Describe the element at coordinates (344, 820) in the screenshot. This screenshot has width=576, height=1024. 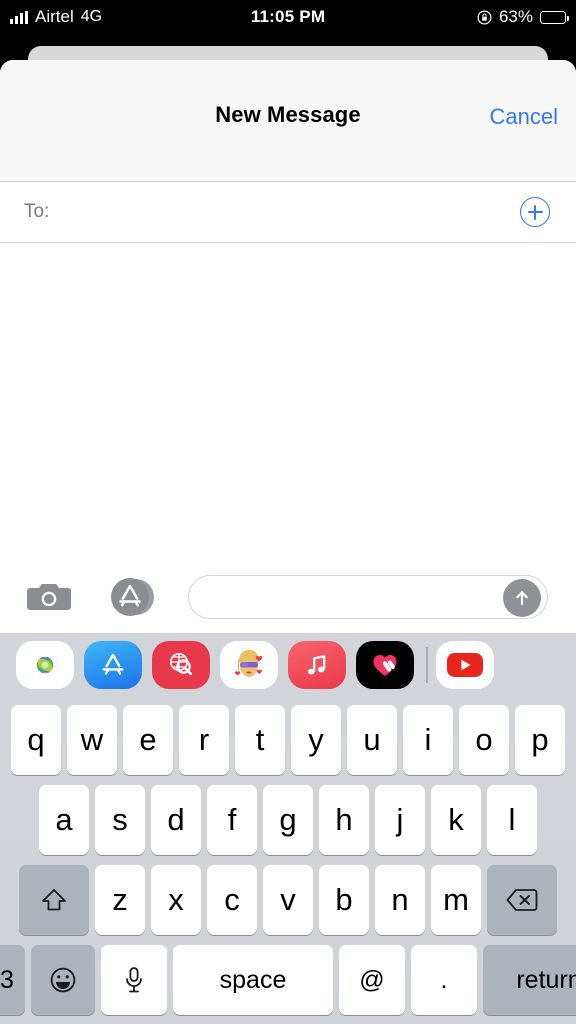
I see `key-h: h` at that location.